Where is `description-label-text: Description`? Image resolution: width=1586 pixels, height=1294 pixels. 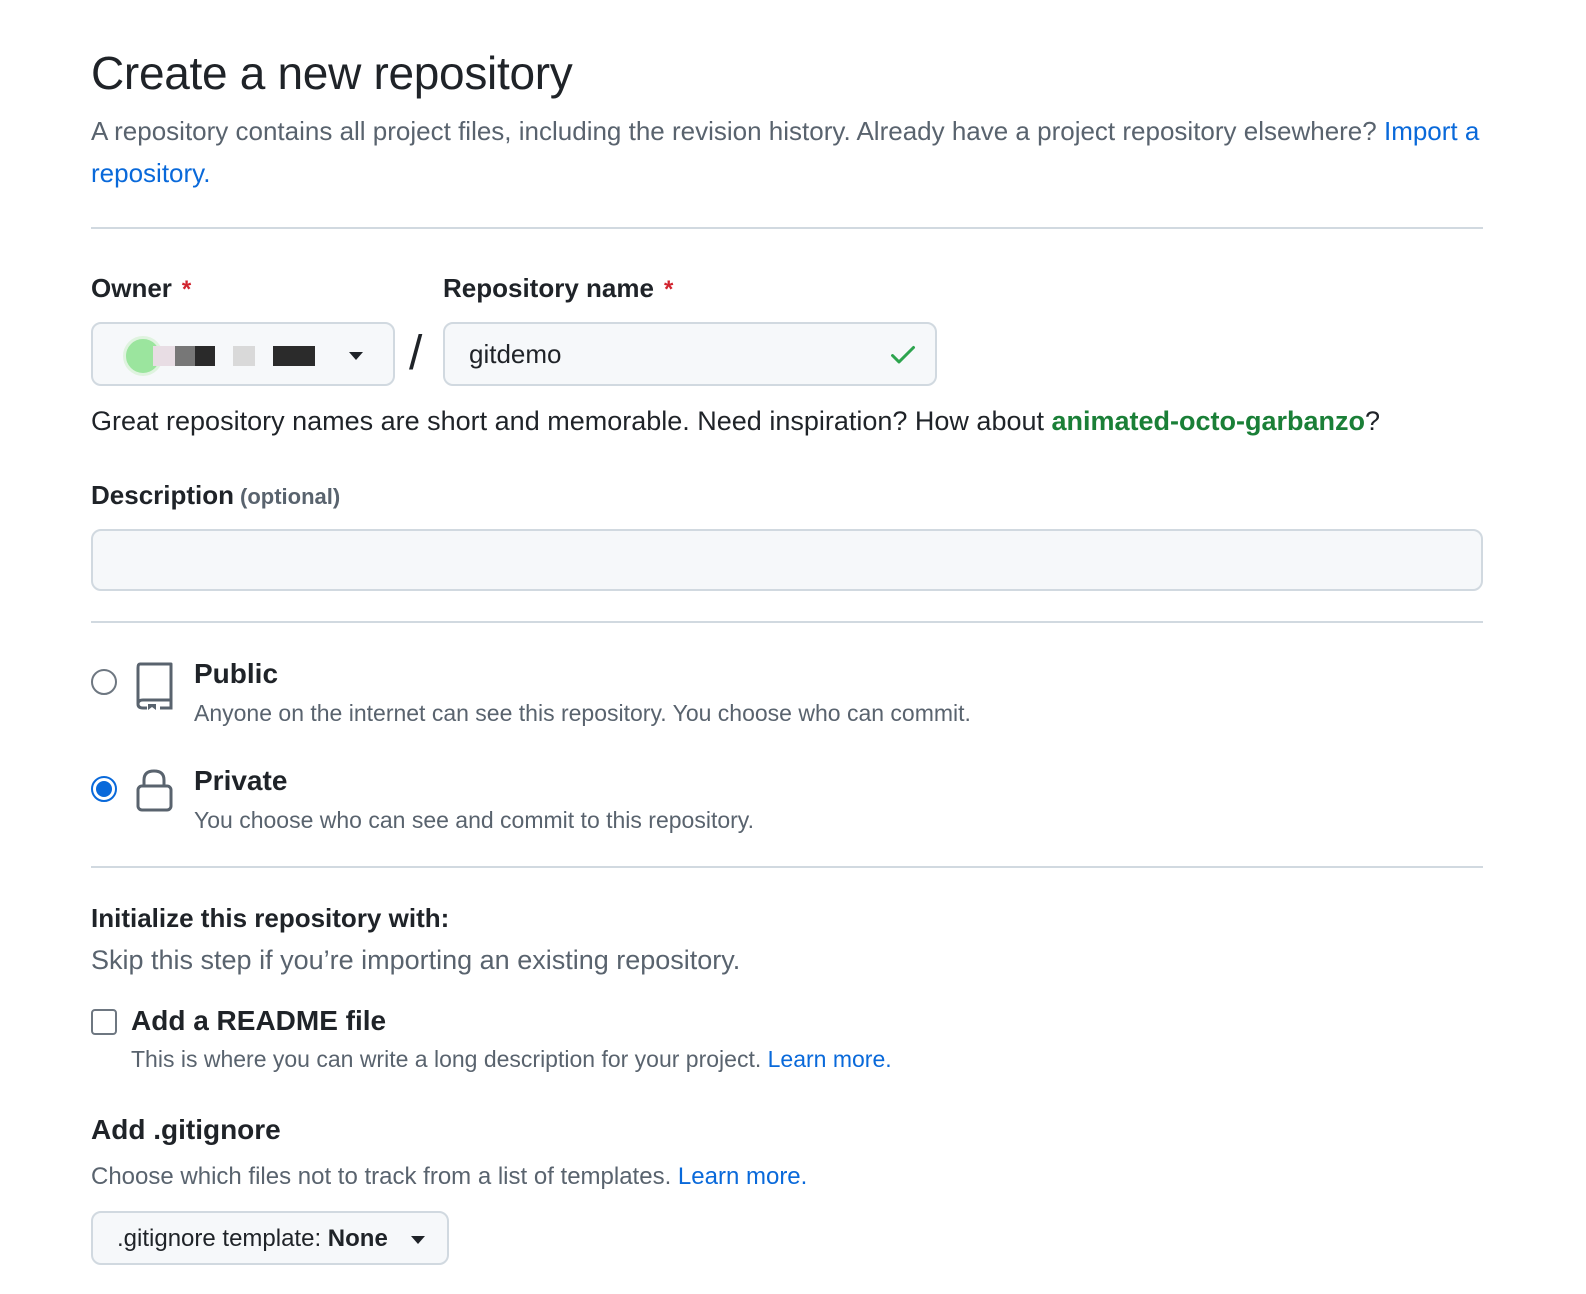
description-label-text: Description is located at coordinates (163, 495).